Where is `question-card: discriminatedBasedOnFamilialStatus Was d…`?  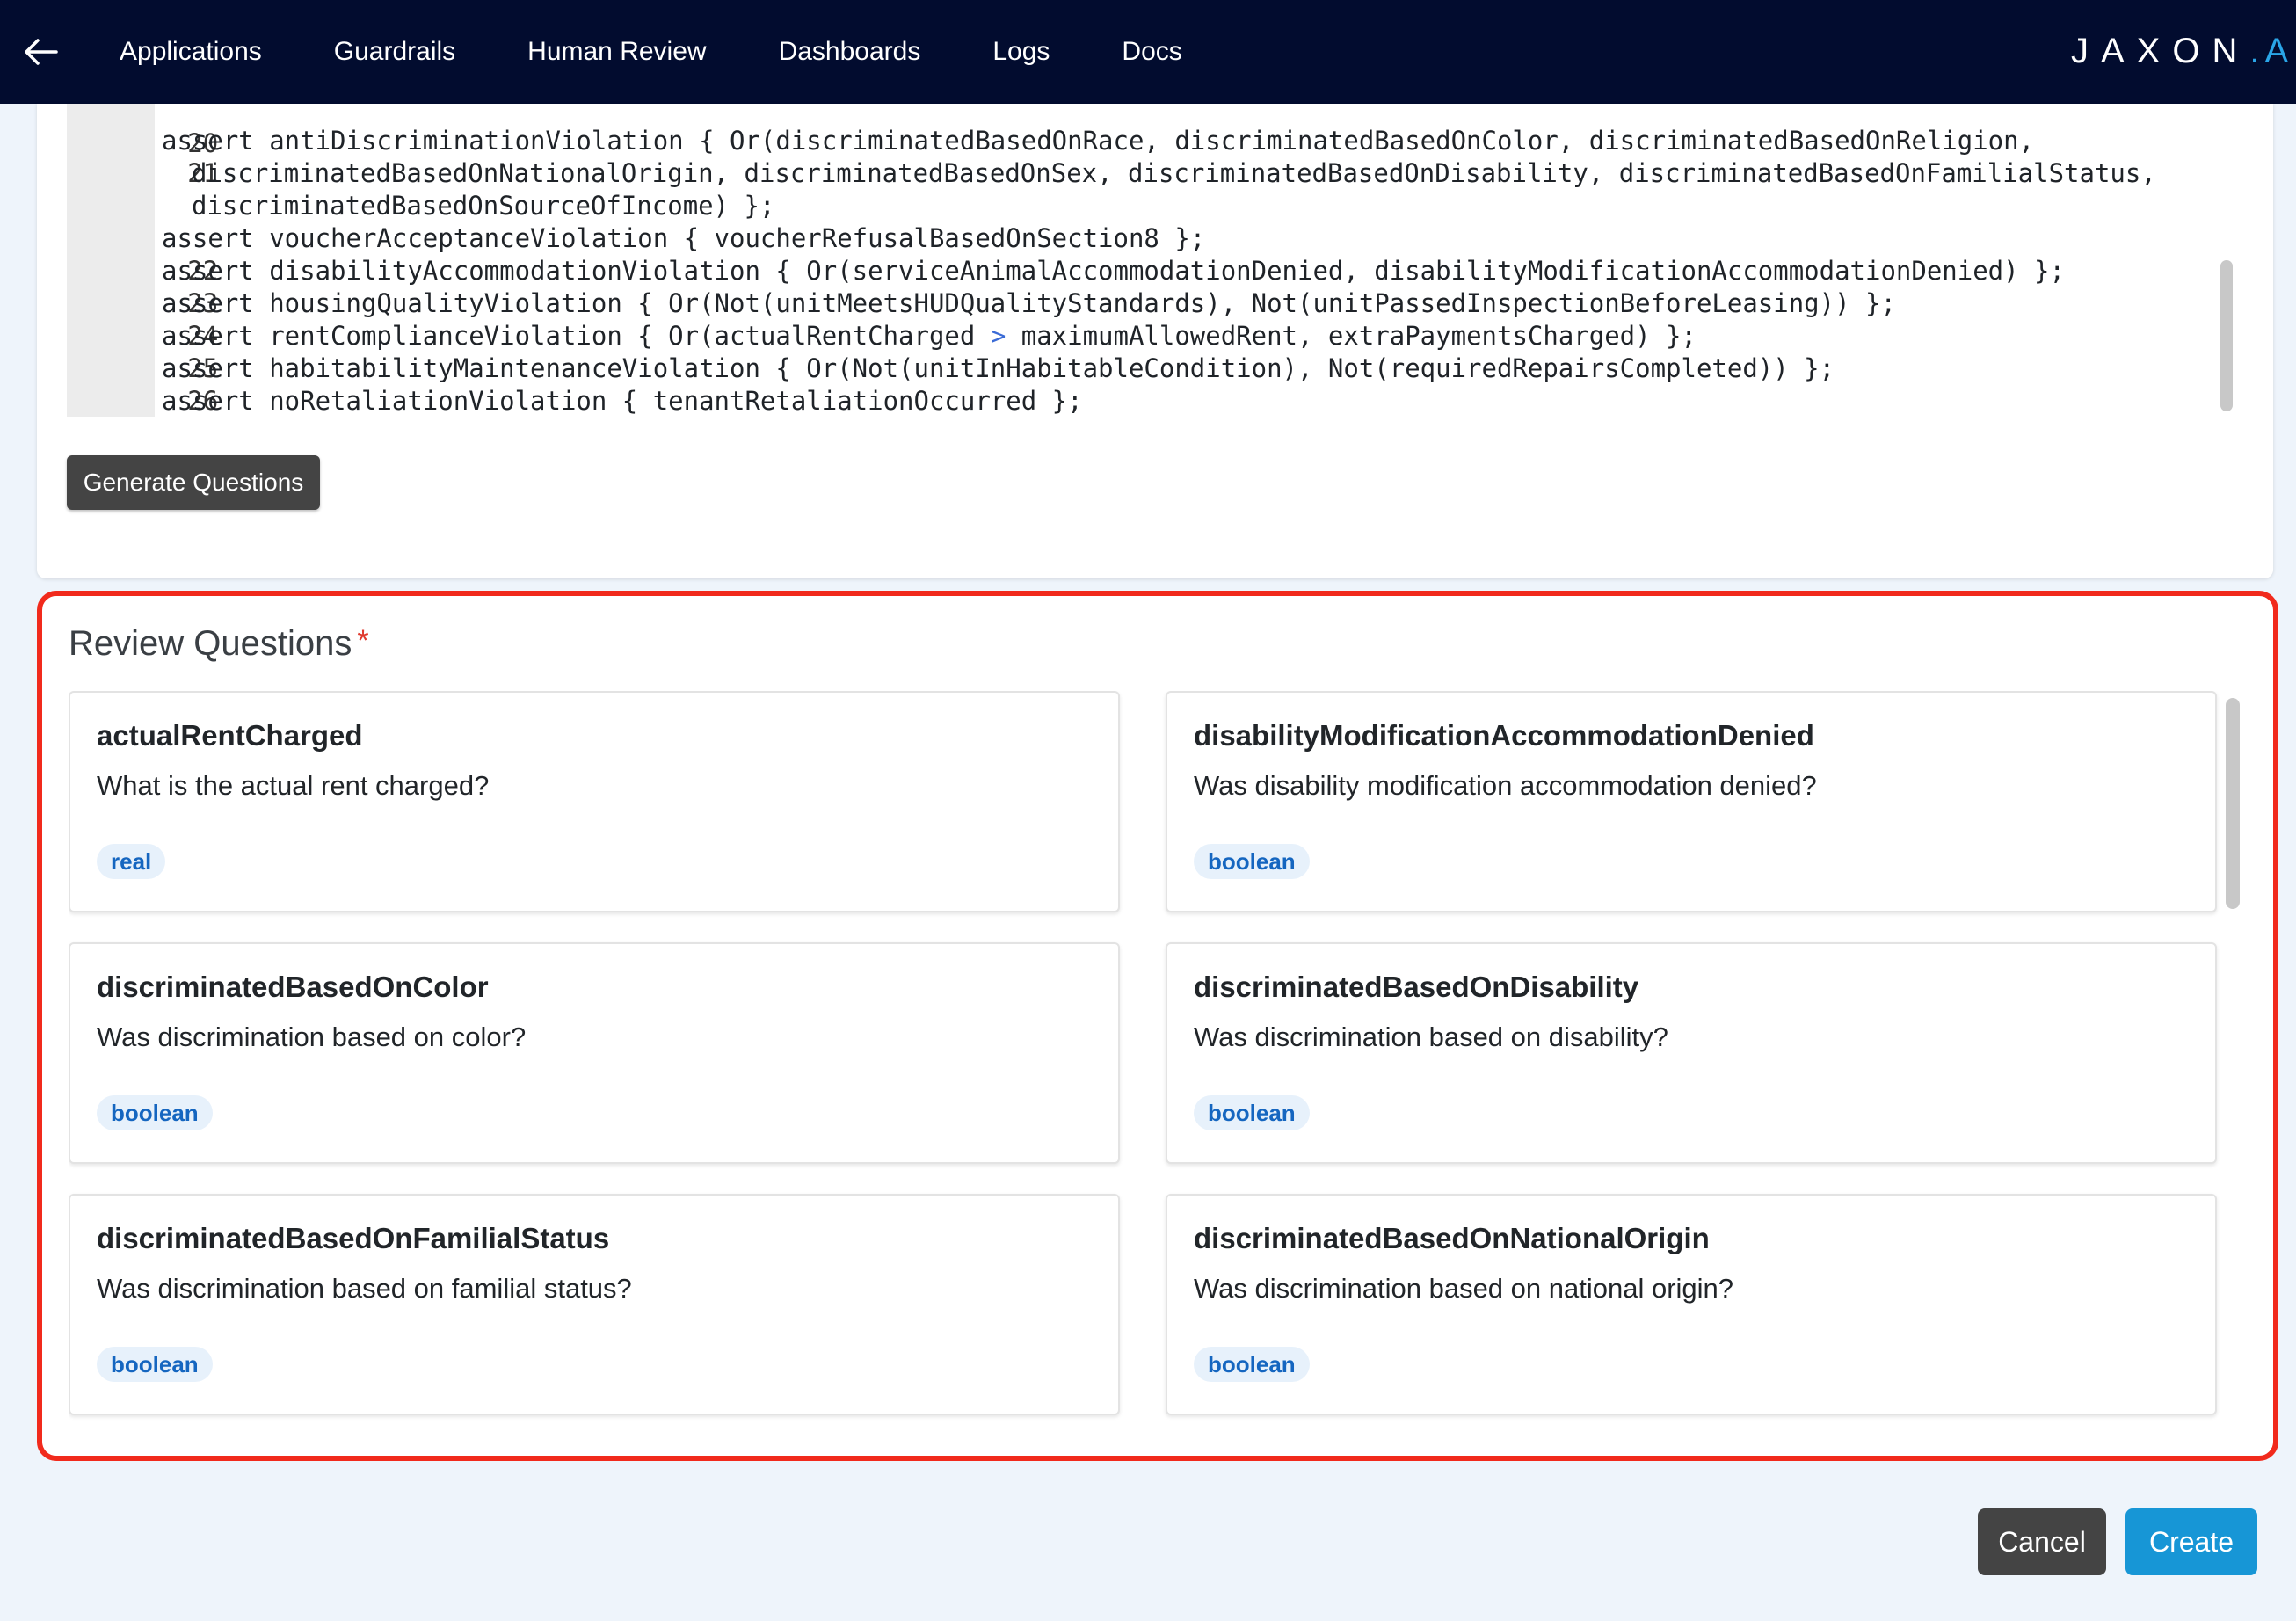 question-card: discriminatedBasedOnFamilialStatus Was d… is located at coordinates (594, 1304).